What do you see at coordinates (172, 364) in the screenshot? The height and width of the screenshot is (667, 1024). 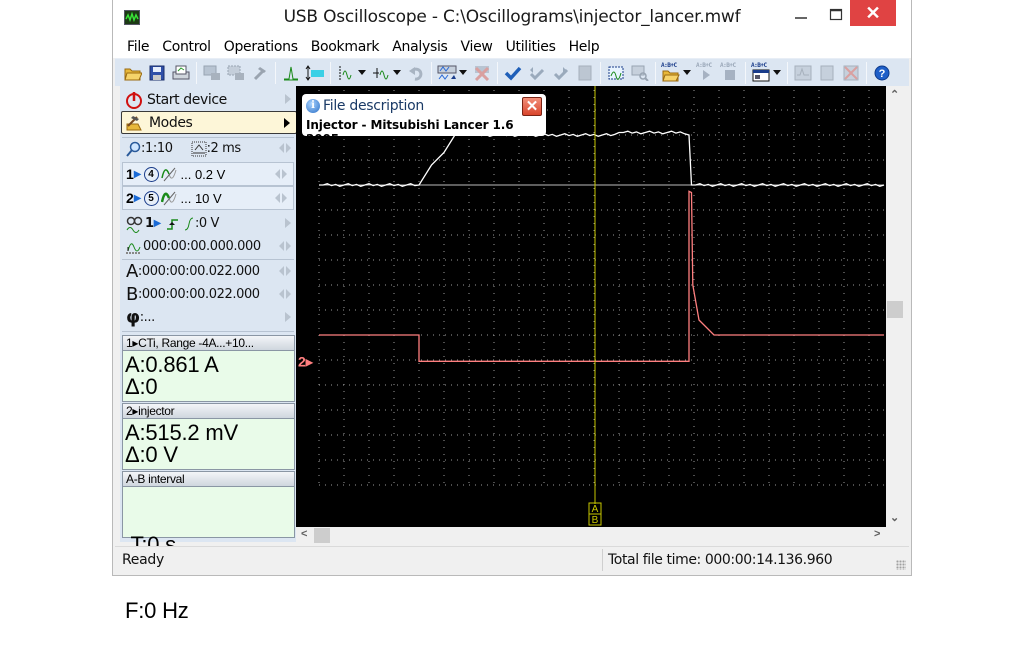 I see `channel-1-value: A:0.861 A` at bounding box center [172, 364].